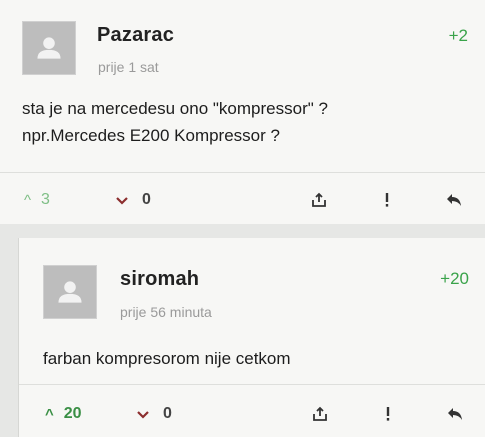  Describe the element at coordinates (242, 200) in the screenshot. I see `comment-actions: ^ 3 0` at that location.